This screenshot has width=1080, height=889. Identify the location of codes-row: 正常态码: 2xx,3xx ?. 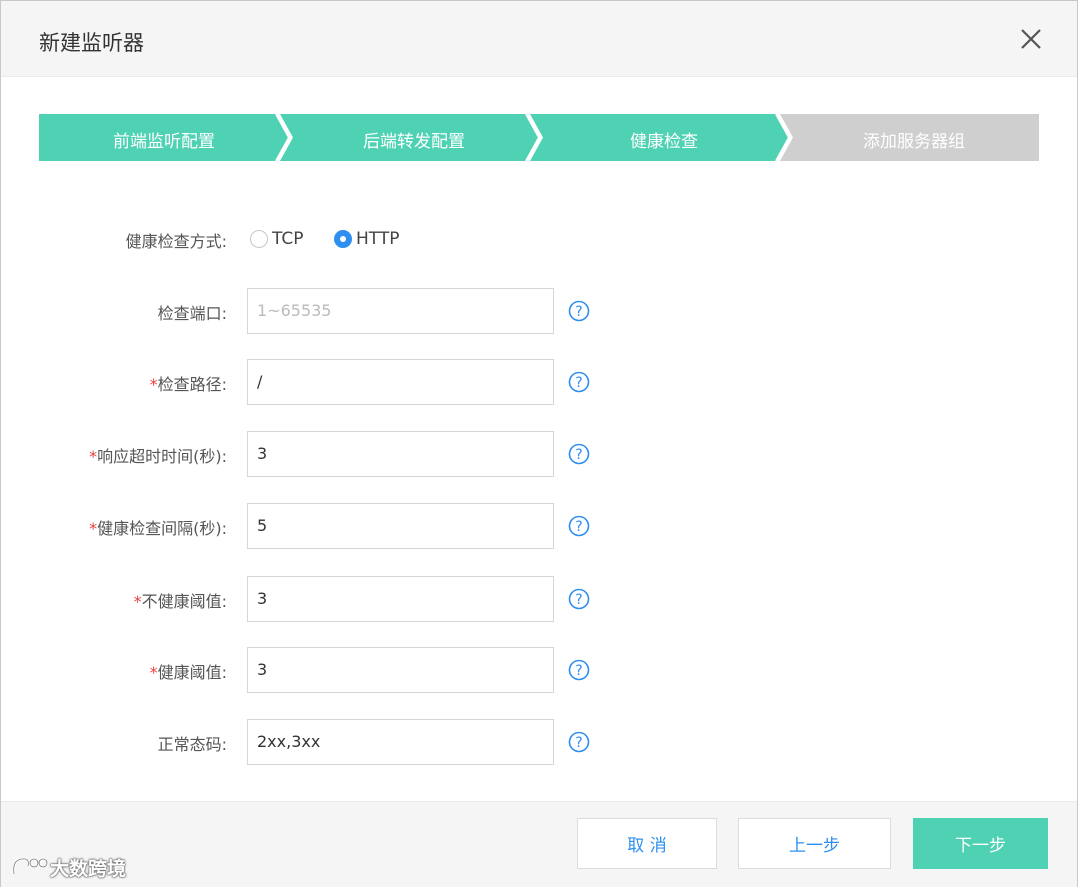
(539, 742).